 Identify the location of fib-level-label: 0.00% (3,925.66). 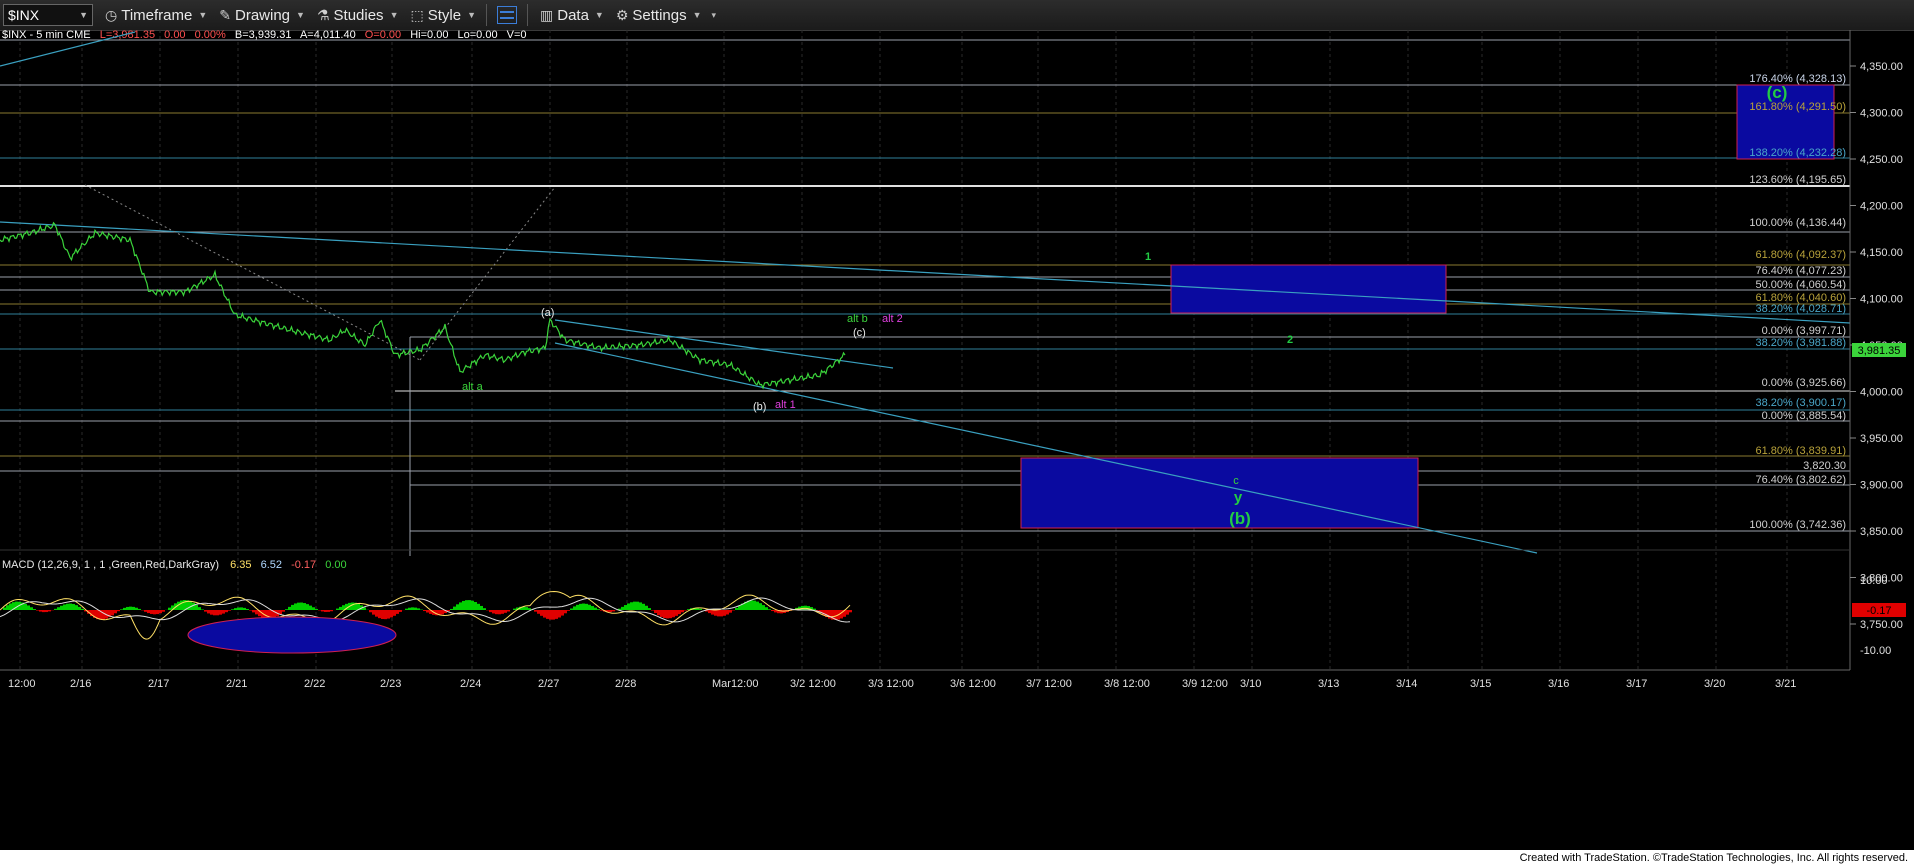
(1804, 383).